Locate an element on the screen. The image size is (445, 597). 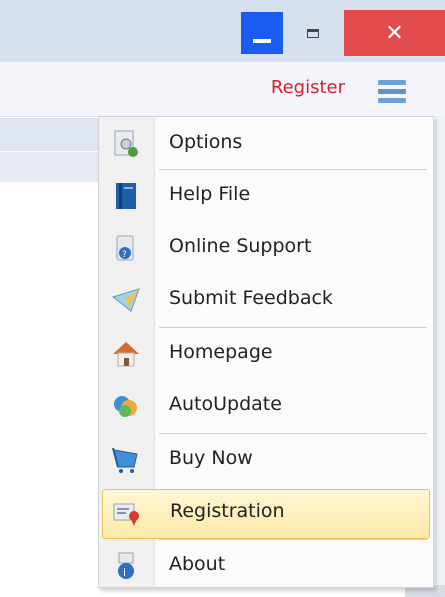
menu-toggle-icon is located at coordinates (392, 92).